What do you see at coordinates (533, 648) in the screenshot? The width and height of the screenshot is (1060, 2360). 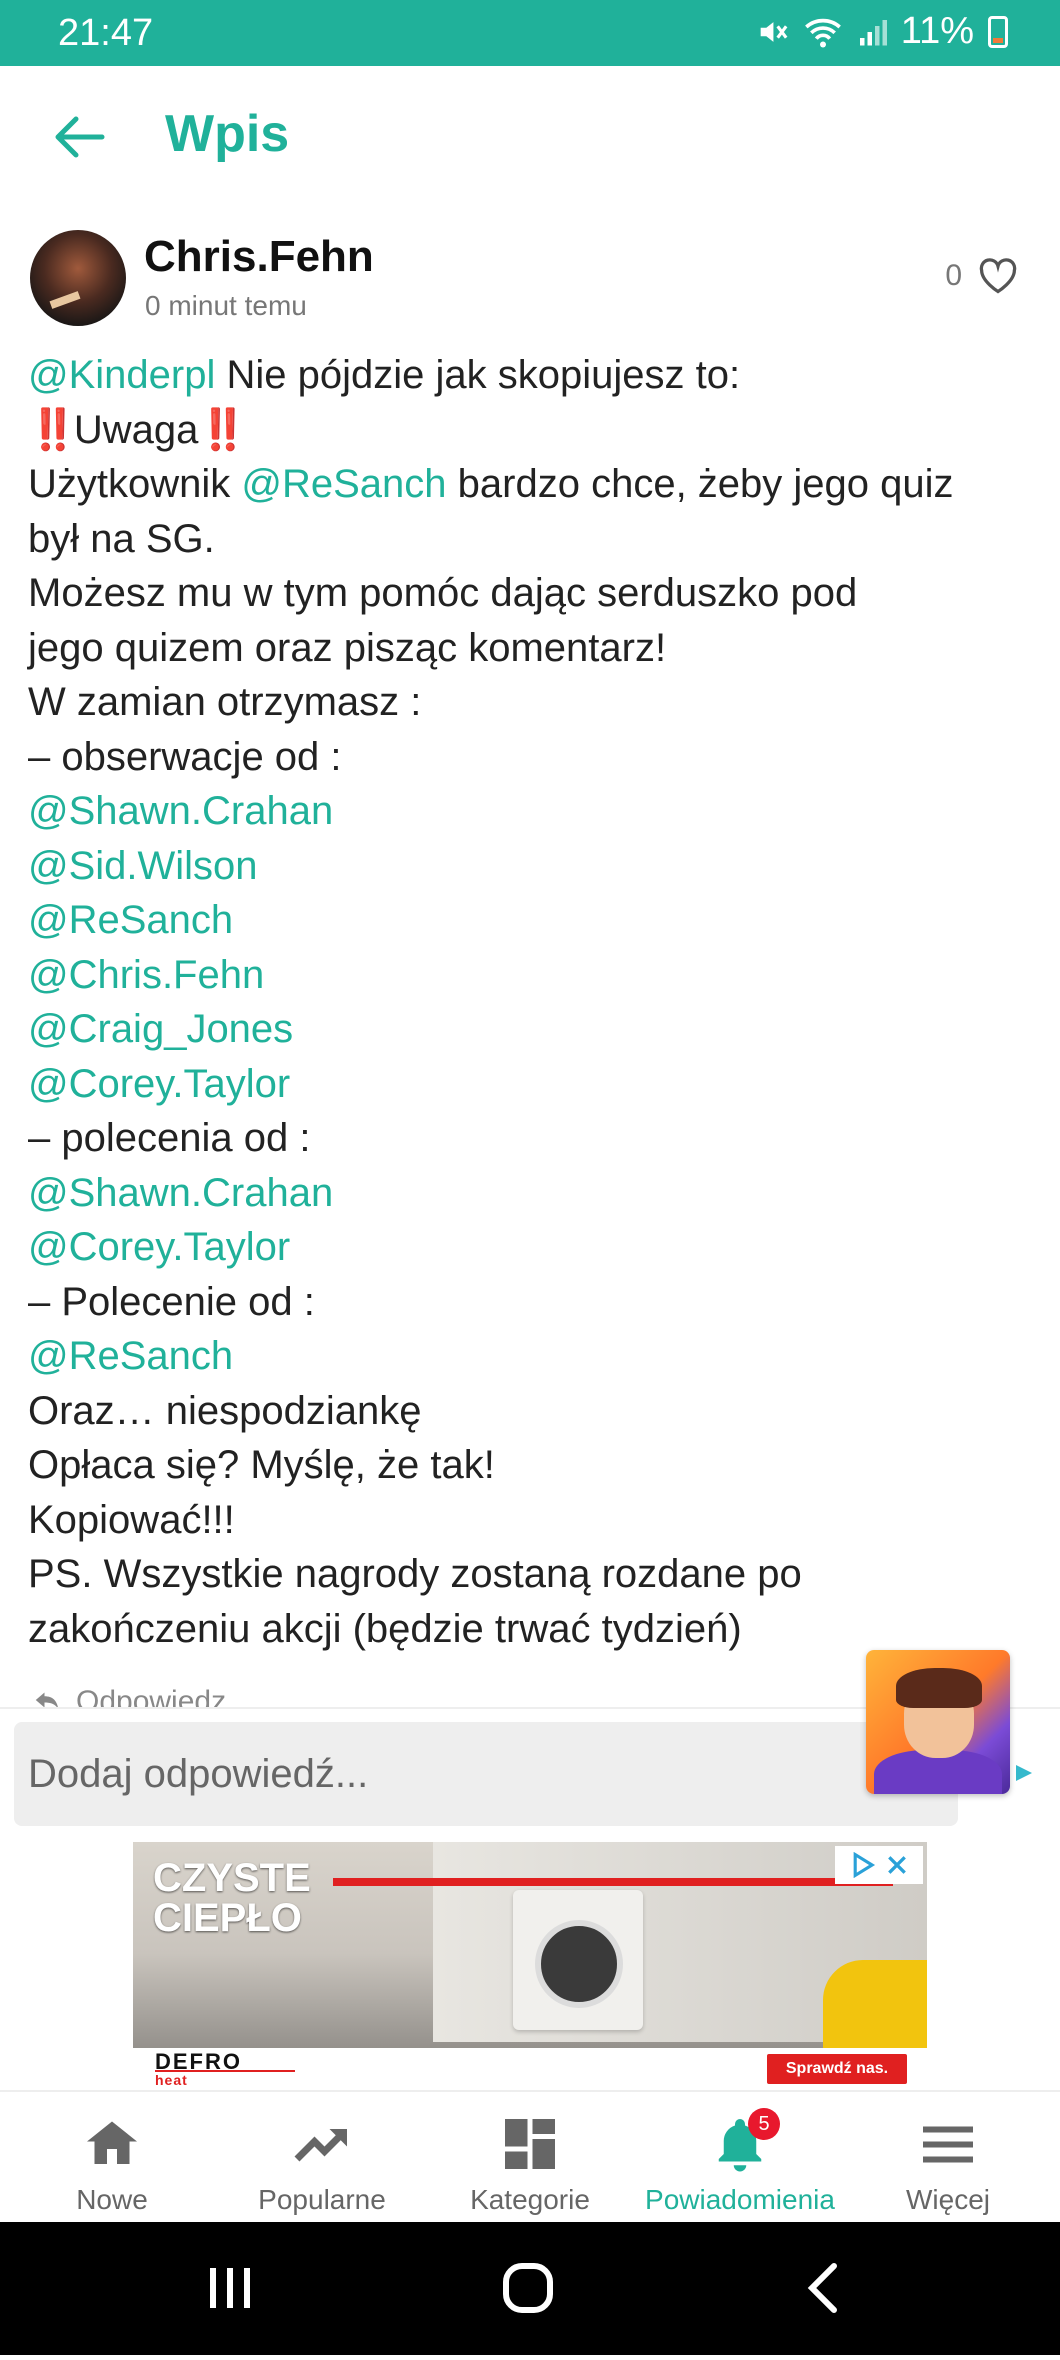 I see `post-line: jego quizem oraz pisząc komentarz!` at bounding box center [533, 648].